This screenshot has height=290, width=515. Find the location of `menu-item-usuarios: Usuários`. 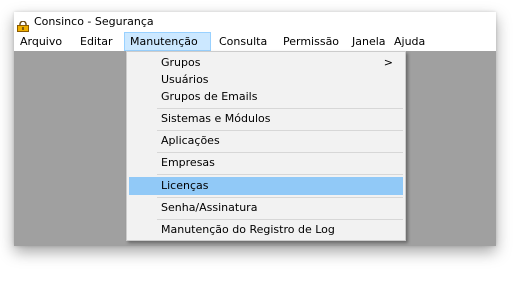

menu-item-usuarios: Usuários is located at coordinates (266, 80).